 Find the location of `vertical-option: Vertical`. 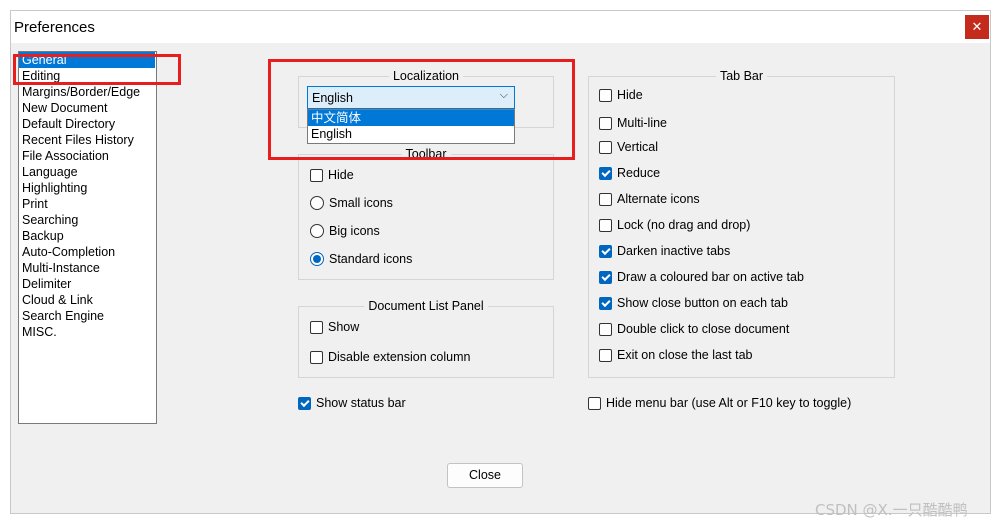

vertical-option: Vertical is located at coordinates (628, 147).